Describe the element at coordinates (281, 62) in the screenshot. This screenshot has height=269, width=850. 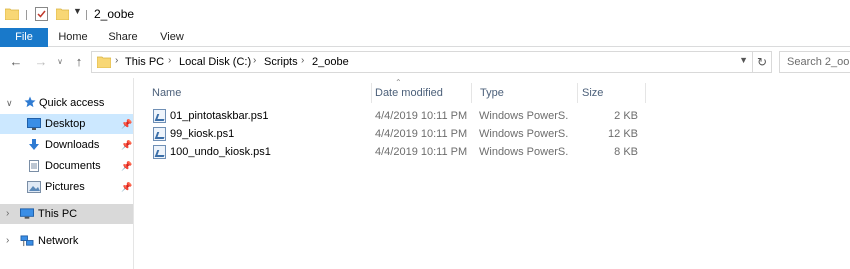
I see `breadcrumb-scripts: Scripts` at that location.